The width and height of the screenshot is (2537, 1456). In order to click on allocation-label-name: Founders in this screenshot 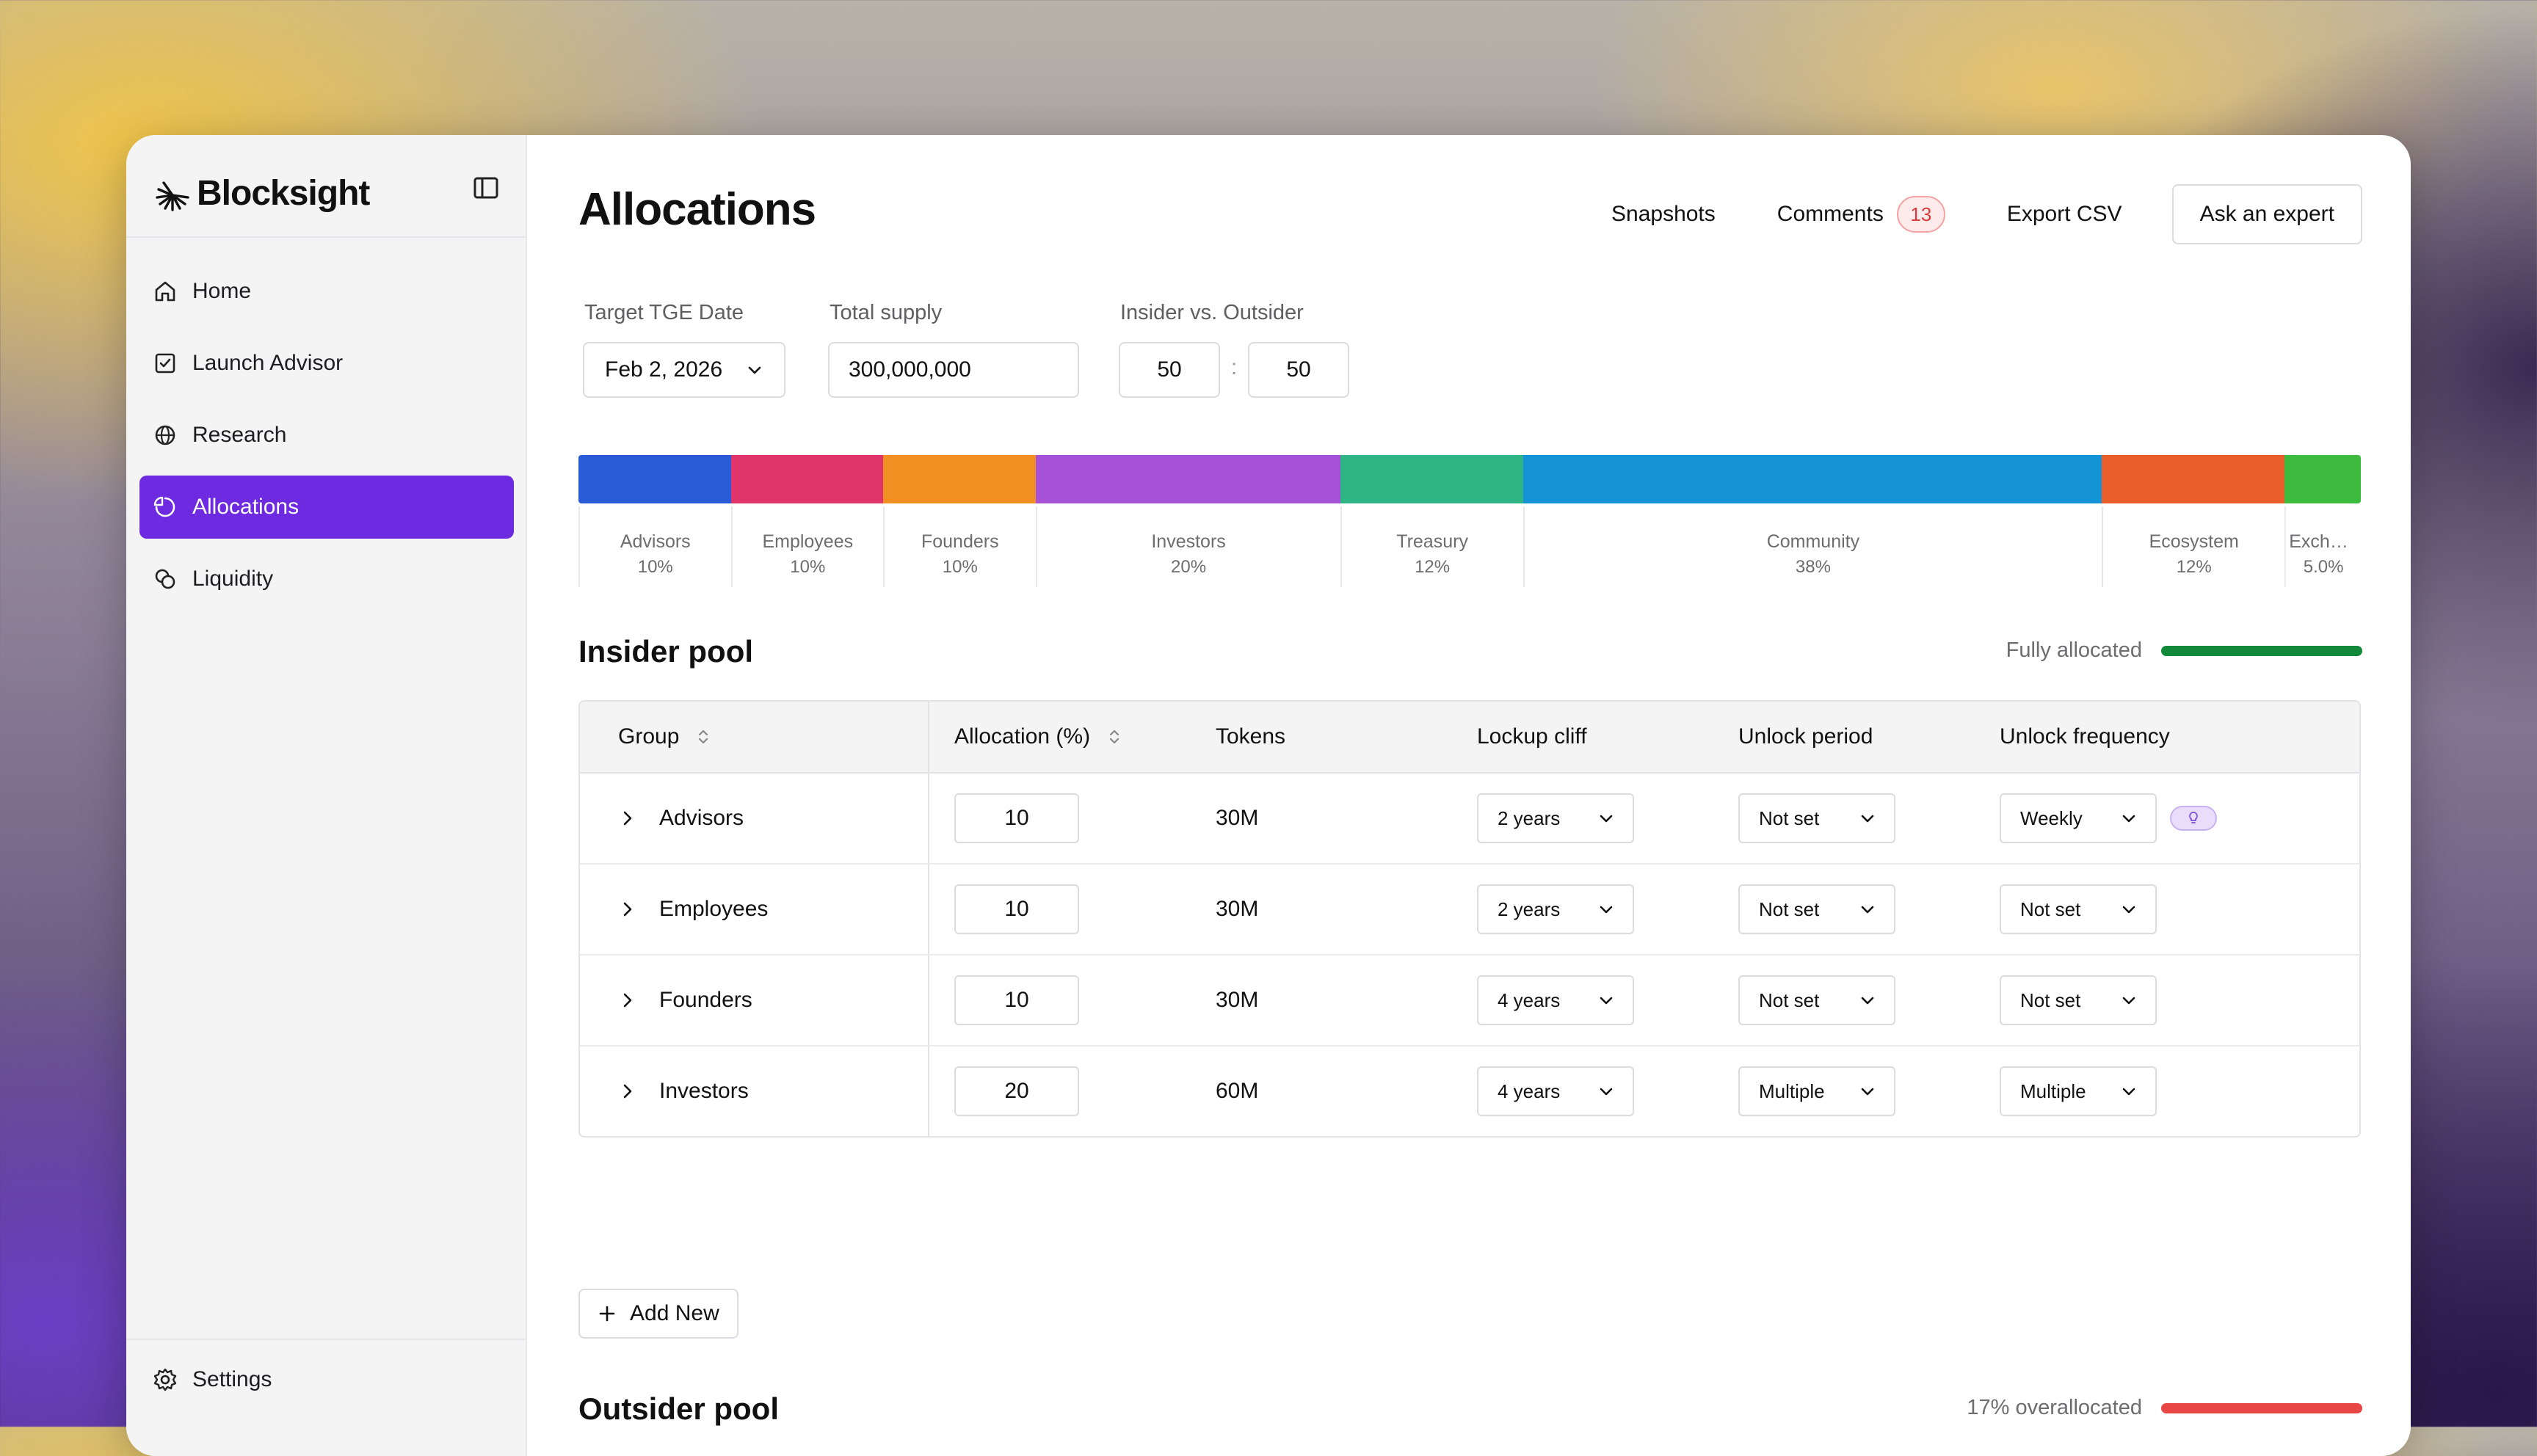, I will do `click(960, 541)`.